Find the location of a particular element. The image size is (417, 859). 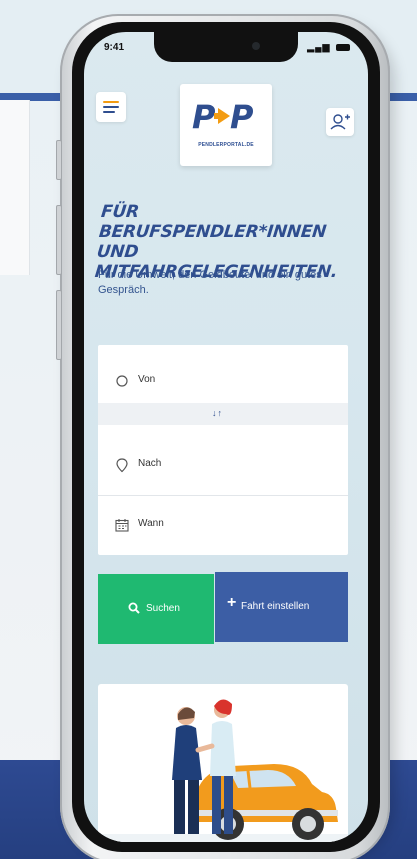

to-label: Nach is located at coordinates (150, 463).